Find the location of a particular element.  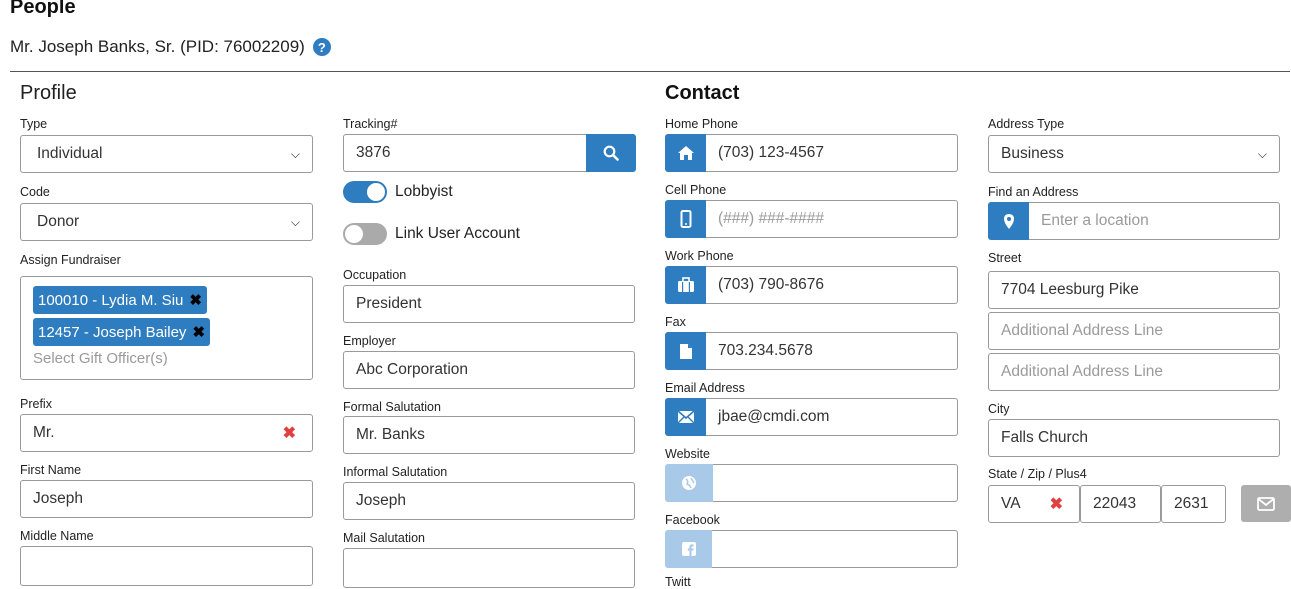

search-icon is located at coordinates (611, 153).